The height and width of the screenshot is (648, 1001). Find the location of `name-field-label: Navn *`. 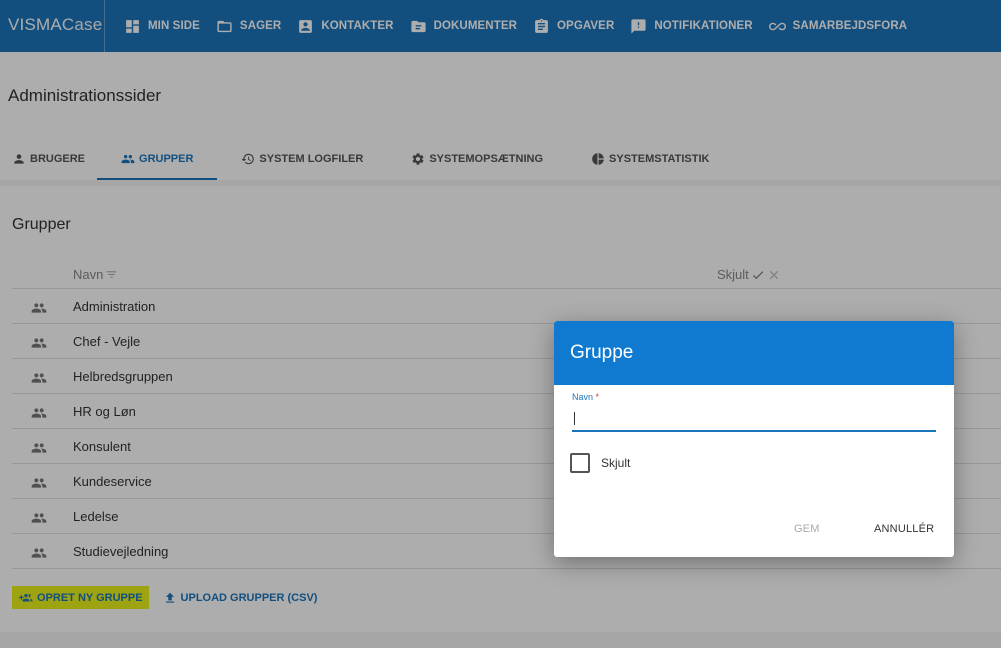

name-field-label: Navn * is located at coordinates (585, 397).